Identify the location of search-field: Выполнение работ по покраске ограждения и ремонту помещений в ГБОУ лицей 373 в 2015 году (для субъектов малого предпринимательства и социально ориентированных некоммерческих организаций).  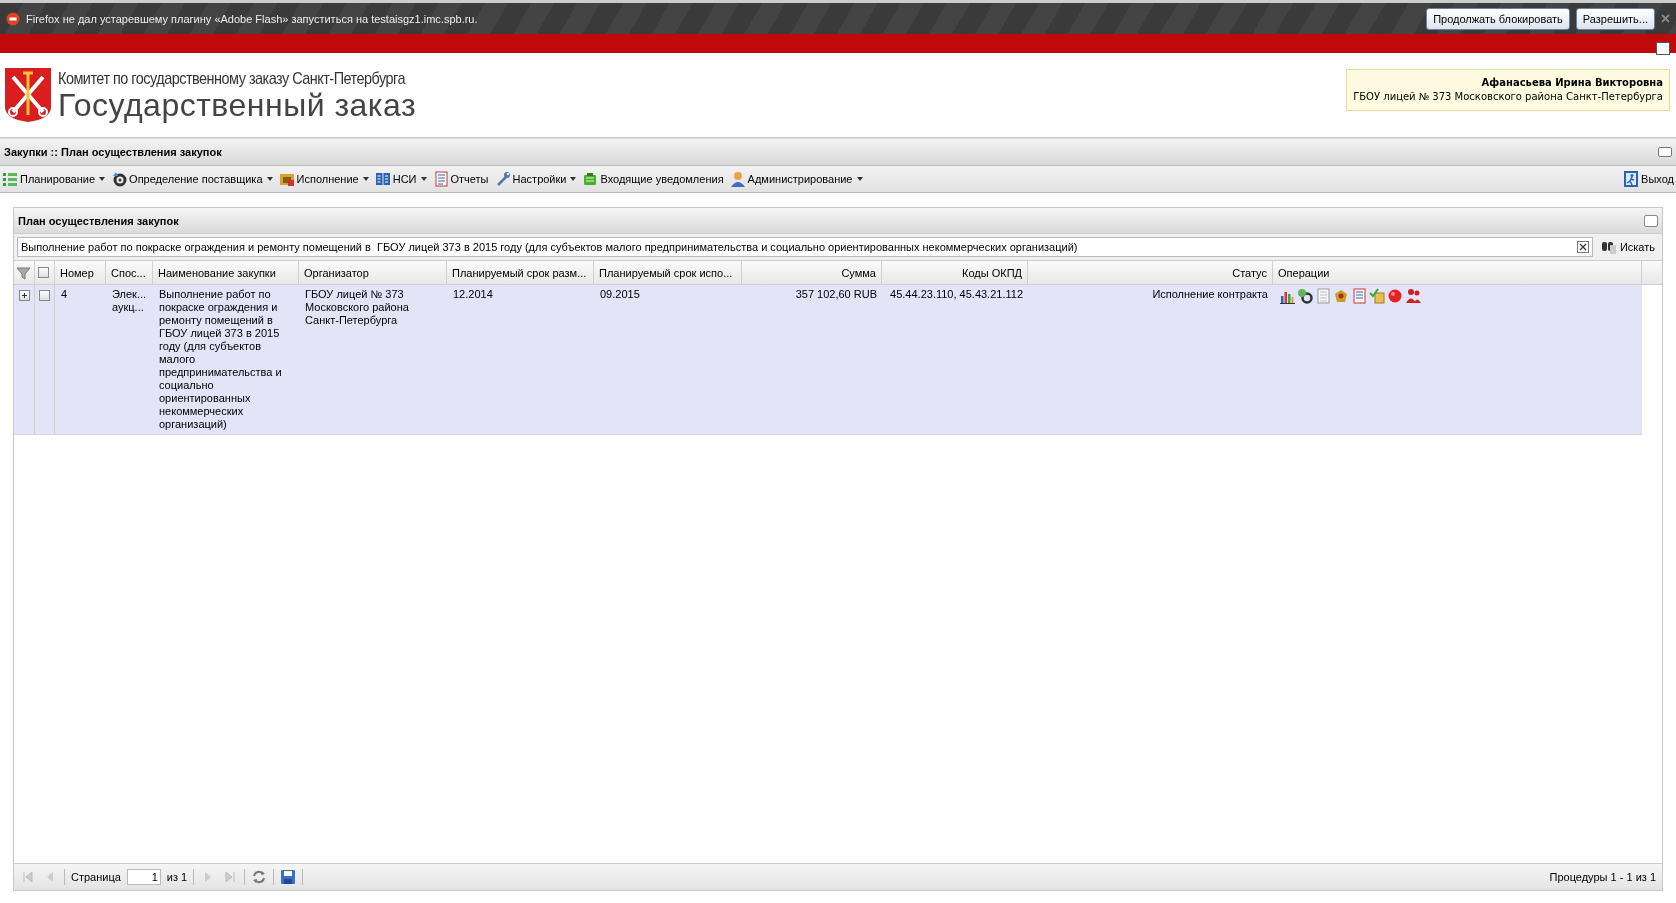
(805, 247).